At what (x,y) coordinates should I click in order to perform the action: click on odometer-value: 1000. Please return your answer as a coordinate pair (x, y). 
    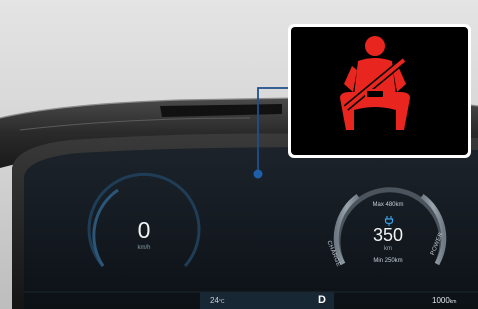
    Looking at the image, I should click on (441, 300).